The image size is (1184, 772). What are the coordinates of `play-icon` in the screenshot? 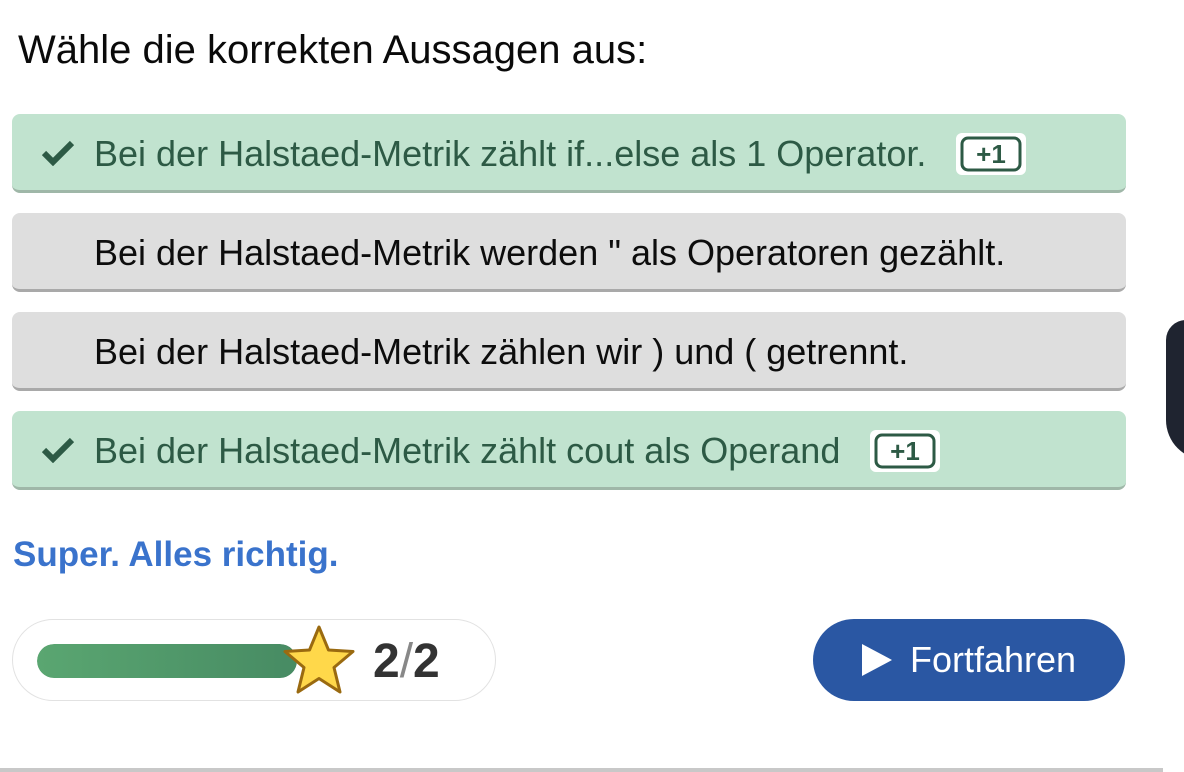 It's located at (876, 660).